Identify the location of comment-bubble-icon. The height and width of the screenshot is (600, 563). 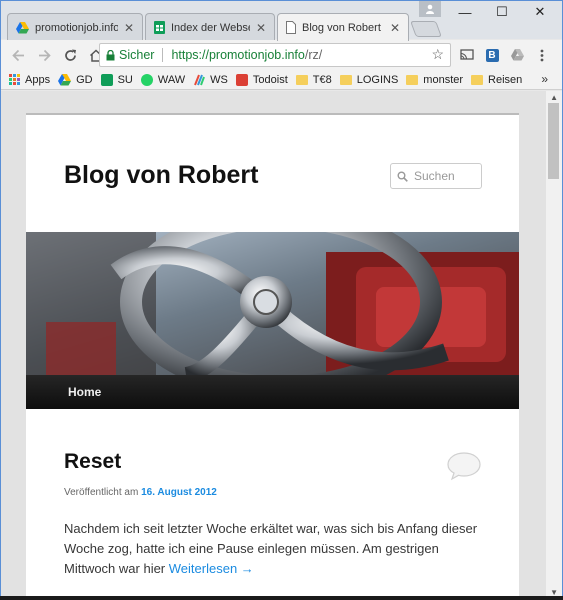
(464, 466).